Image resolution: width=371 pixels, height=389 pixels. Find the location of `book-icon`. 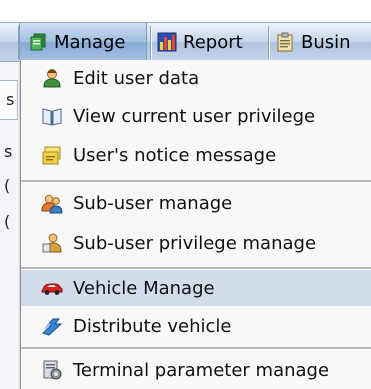

book-icon is located at coordinates (52, 116).